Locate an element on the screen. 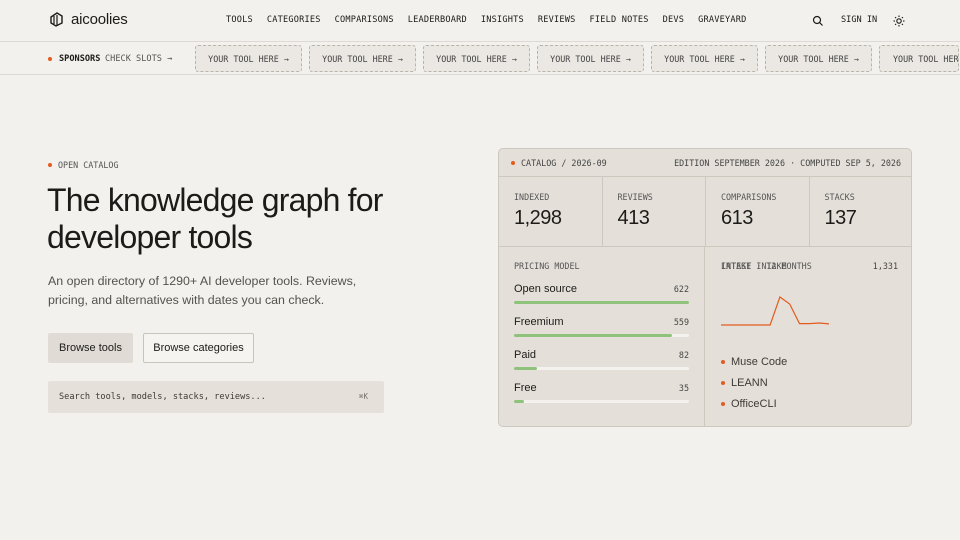 Image resolution: width=960 pixels, height=540 pixels. catalog-label: CATALOG / 2026-09 is located at coordinates (564, 163).